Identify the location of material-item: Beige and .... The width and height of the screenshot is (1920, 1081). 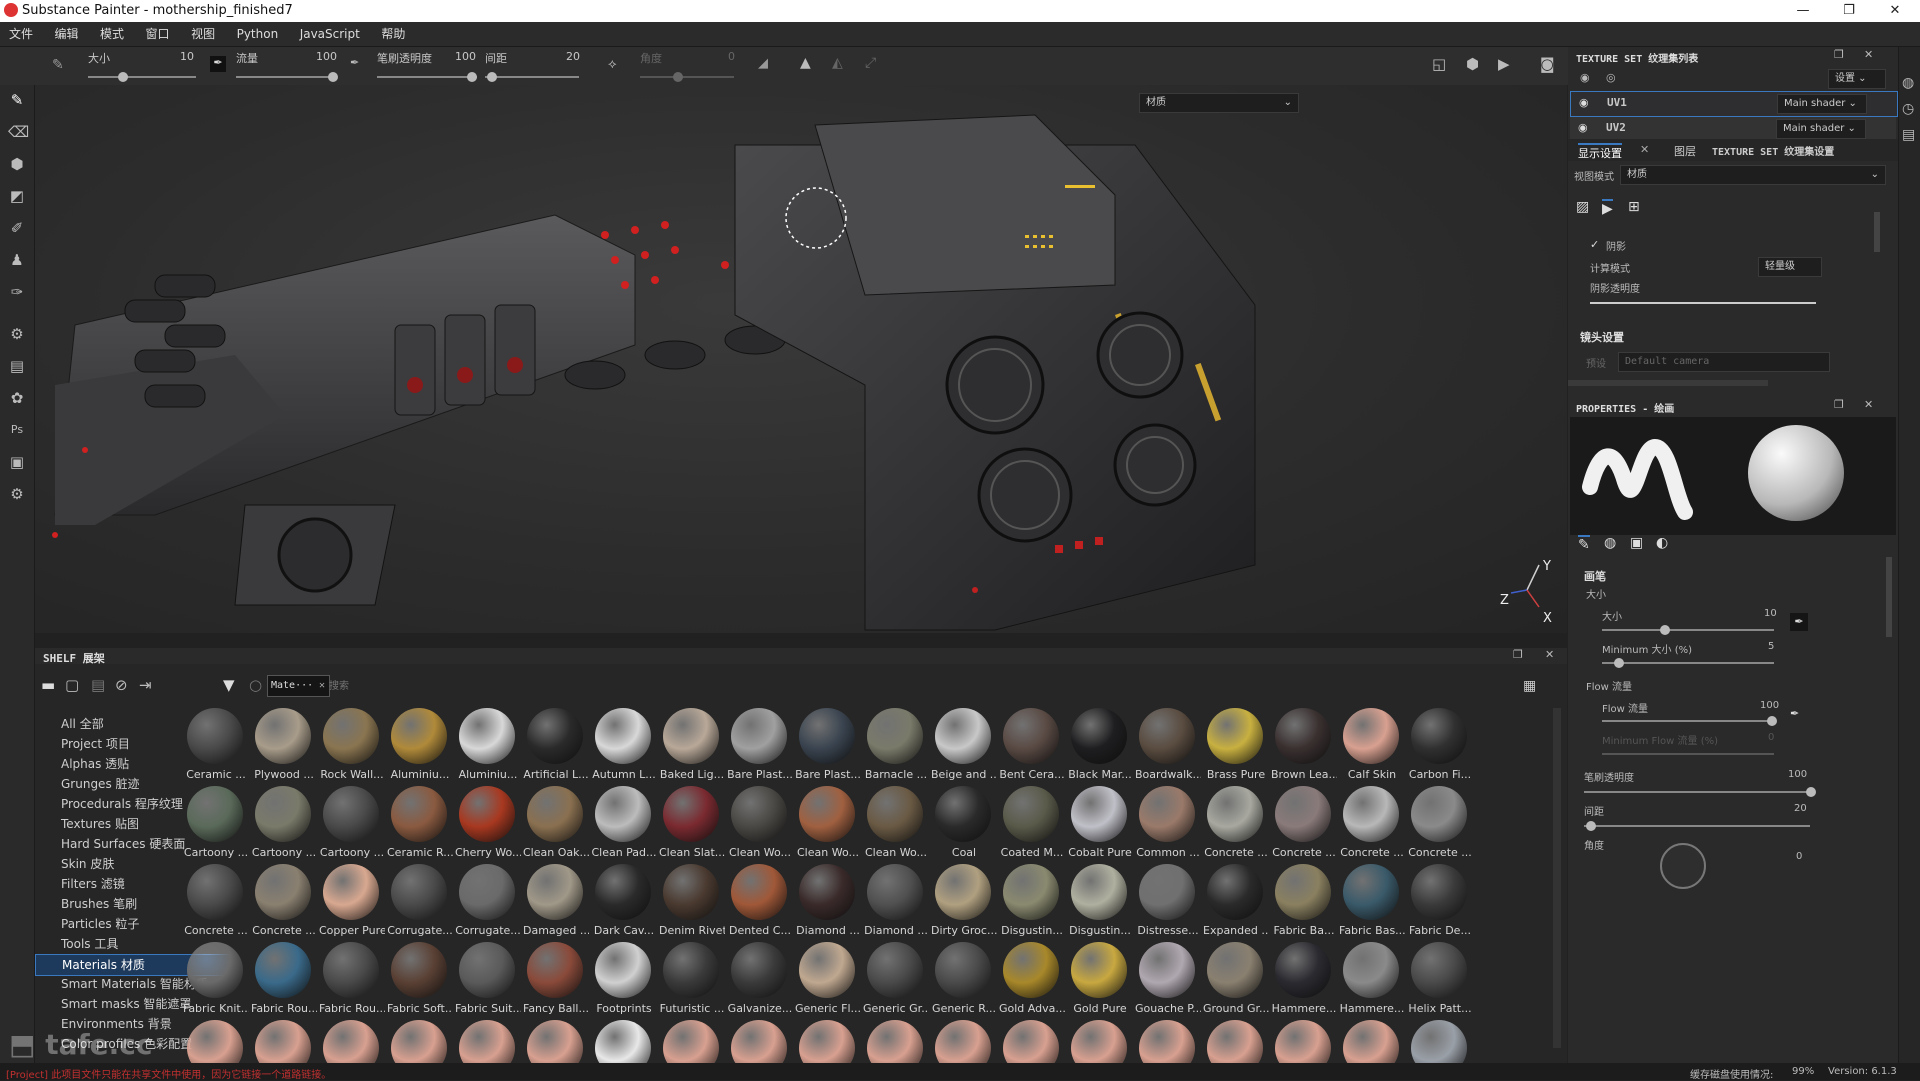
(964, 747).